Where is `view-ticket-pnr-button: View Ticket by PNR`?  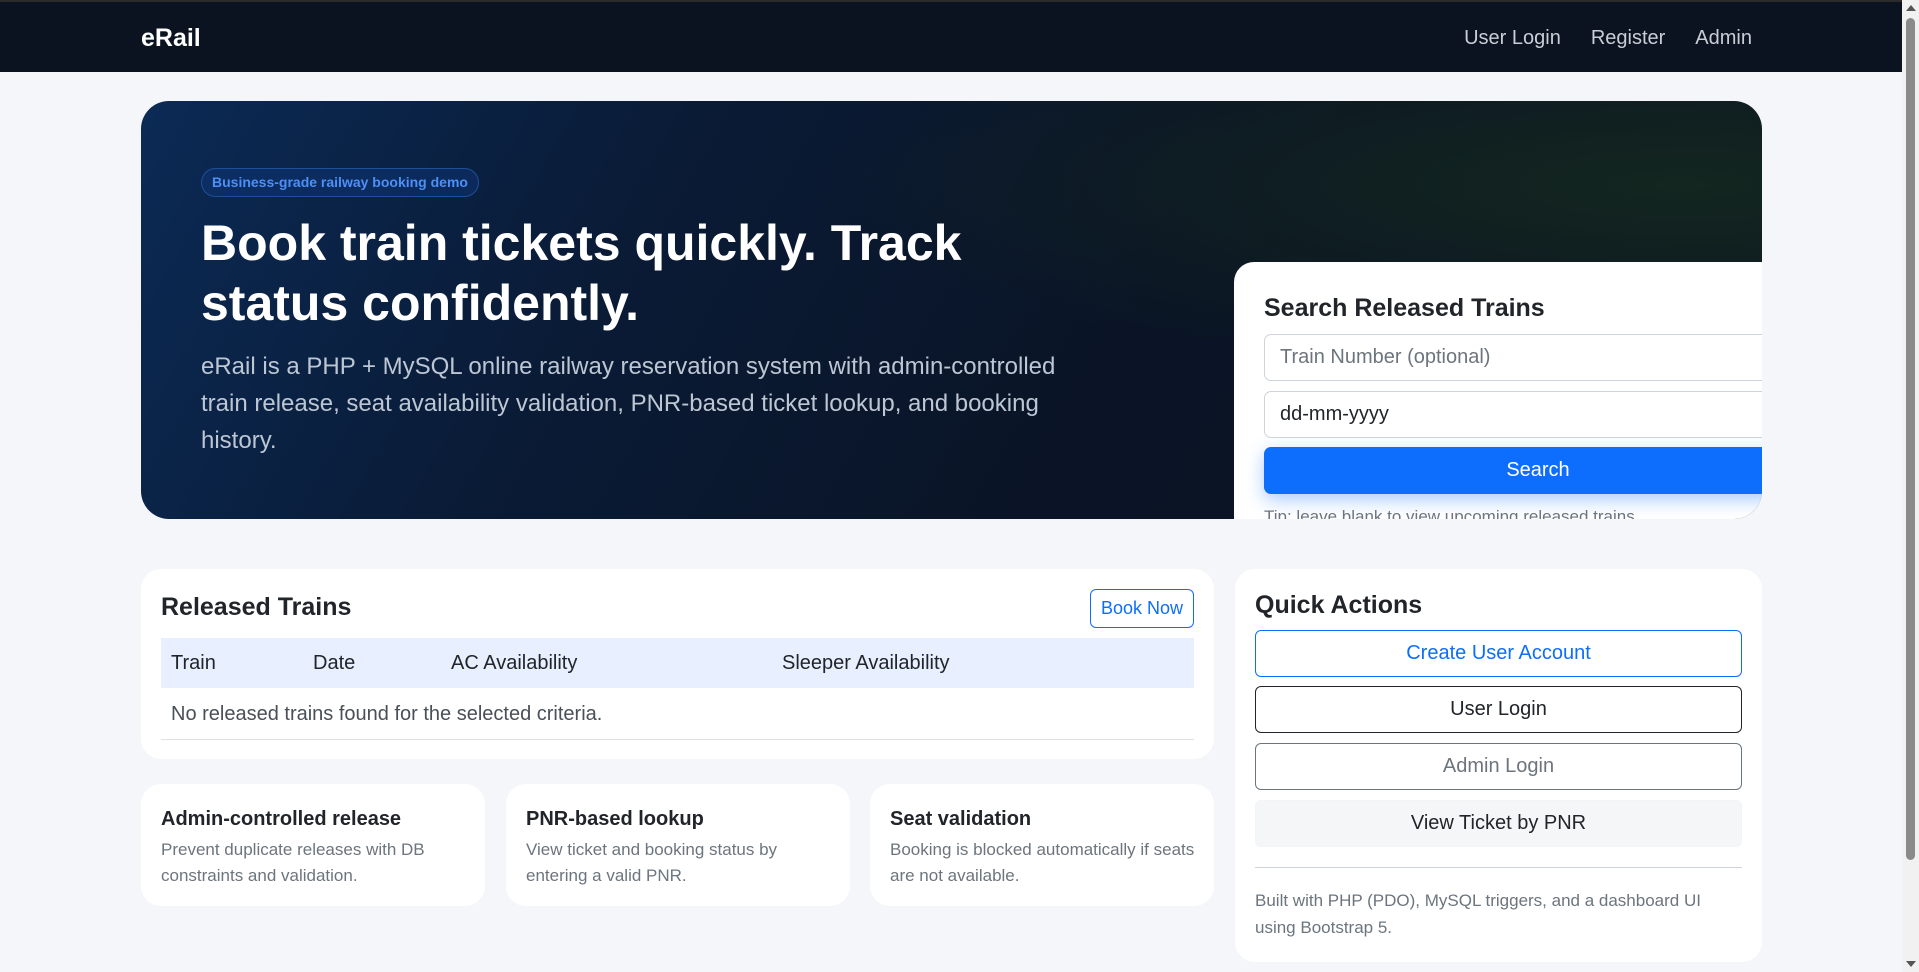
view-ticket-pnr-button: View Ticket by PNR is located at coordinates (1498, 823).